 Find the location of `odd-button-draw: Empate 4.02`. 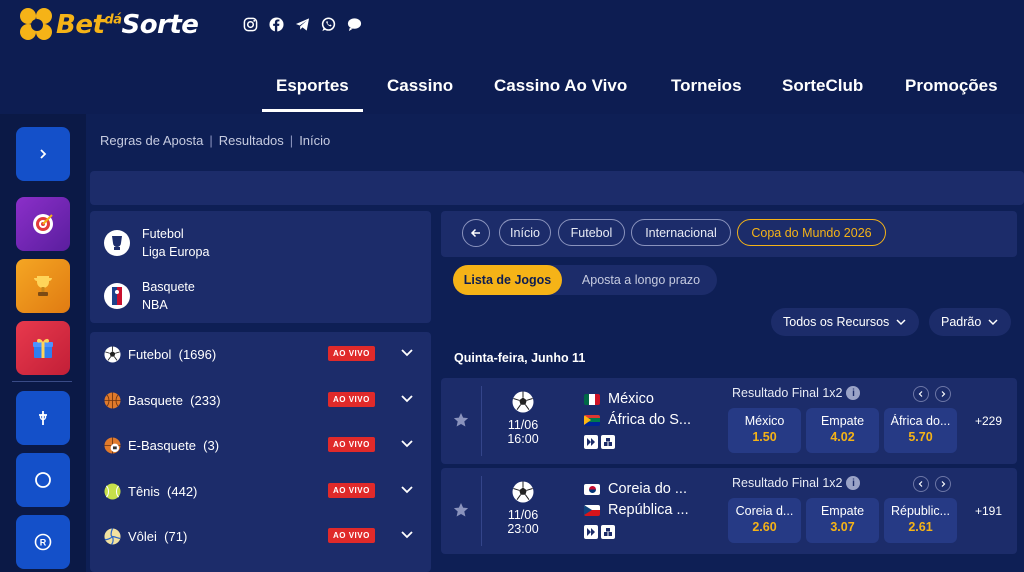

odd-button-draw: Empate 4.02 is located at coordinates (842, 430).